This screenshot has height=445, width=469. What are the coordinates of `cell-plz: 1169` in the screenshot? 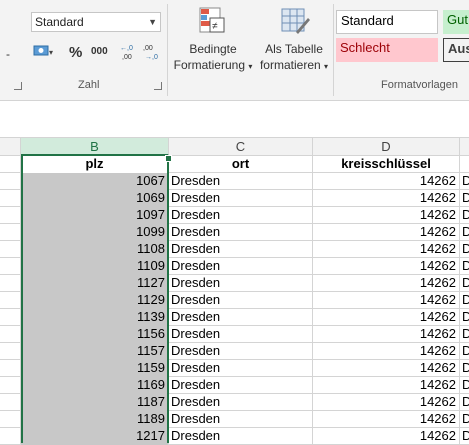 It's located at (95, 385).